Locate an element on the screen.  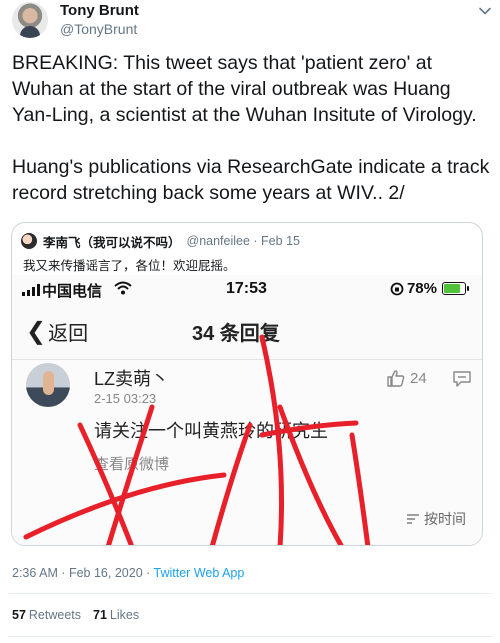
sort-by-time: 按时间 is located at coordinates (436, 519).